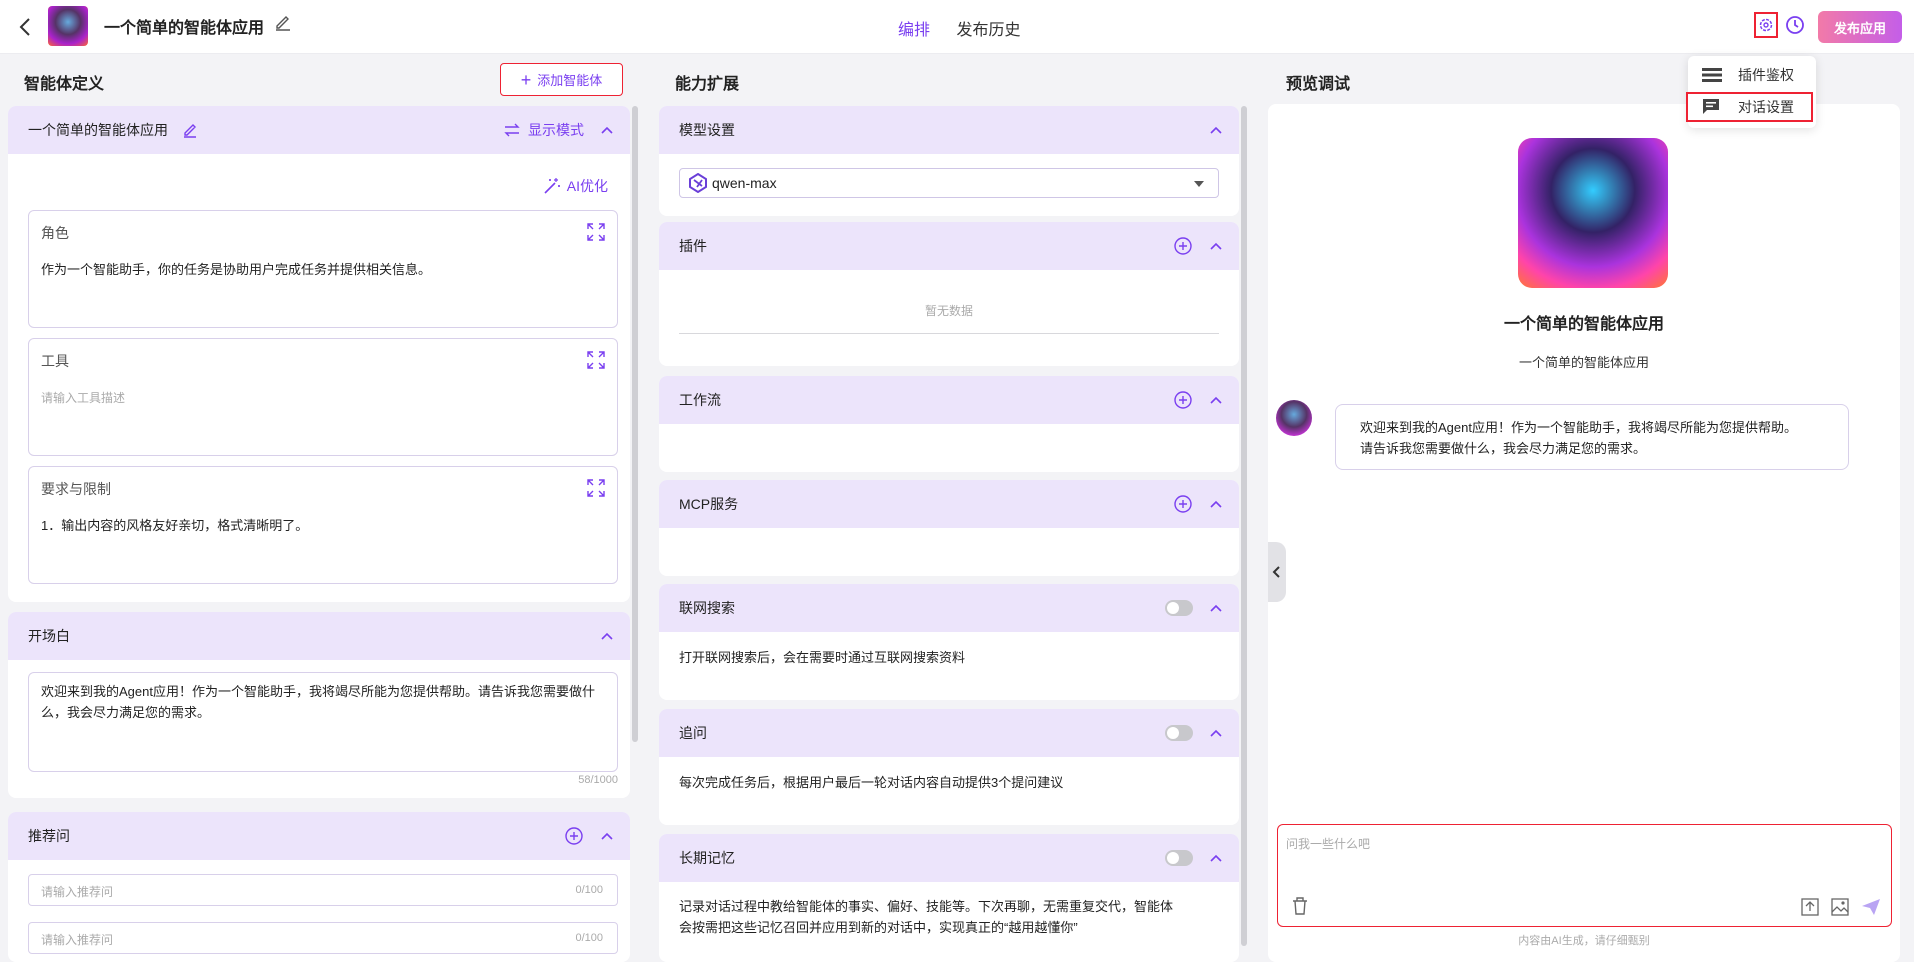 The image size is (1914, 962). What do you see at coordinates (707, 608) in the screenshot?
I see `web-search-label: 联网搜索` at bounding box center [707, 608].